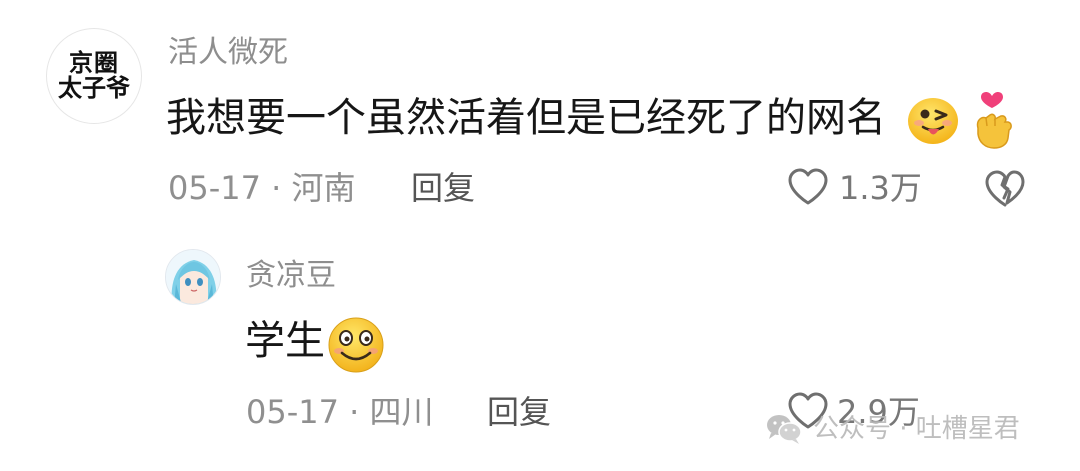  I want to click on avatar: 京圈 太子爷, so click(94, 76).